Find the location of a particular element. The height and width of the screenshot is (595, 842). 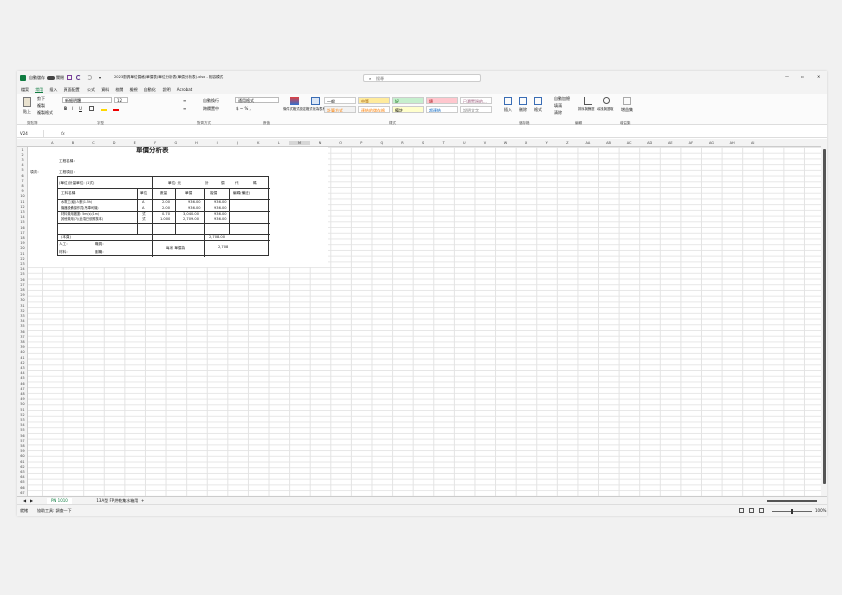

next-sheet-icon: ▶ is located at coordinates (31, 501).